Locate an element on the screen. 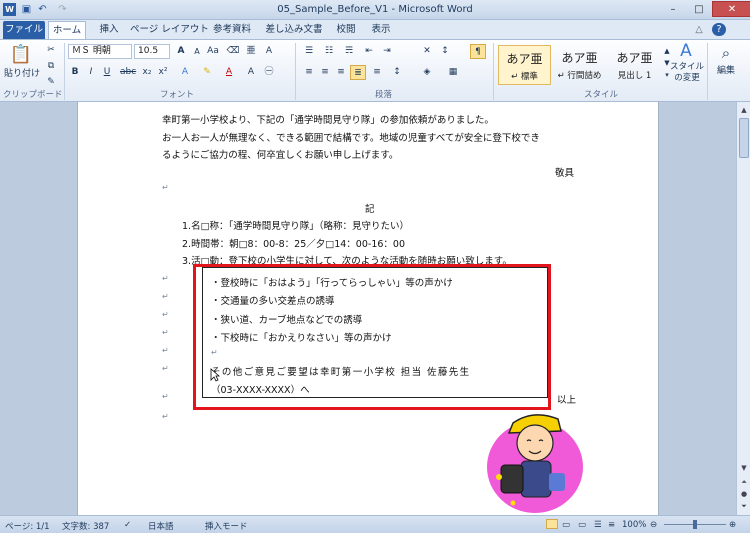 This screenshot has width=750, height=533. style-sample: あア亜 is located at coordinates (634, 58).